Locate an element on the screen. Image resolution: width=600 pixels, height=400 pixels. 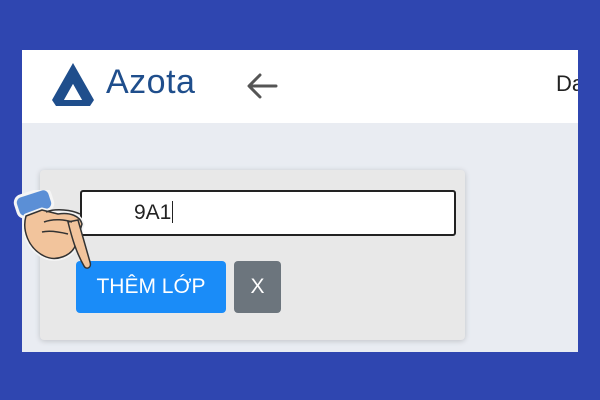
back-arrow-icon is located at coordinates (262, 86).